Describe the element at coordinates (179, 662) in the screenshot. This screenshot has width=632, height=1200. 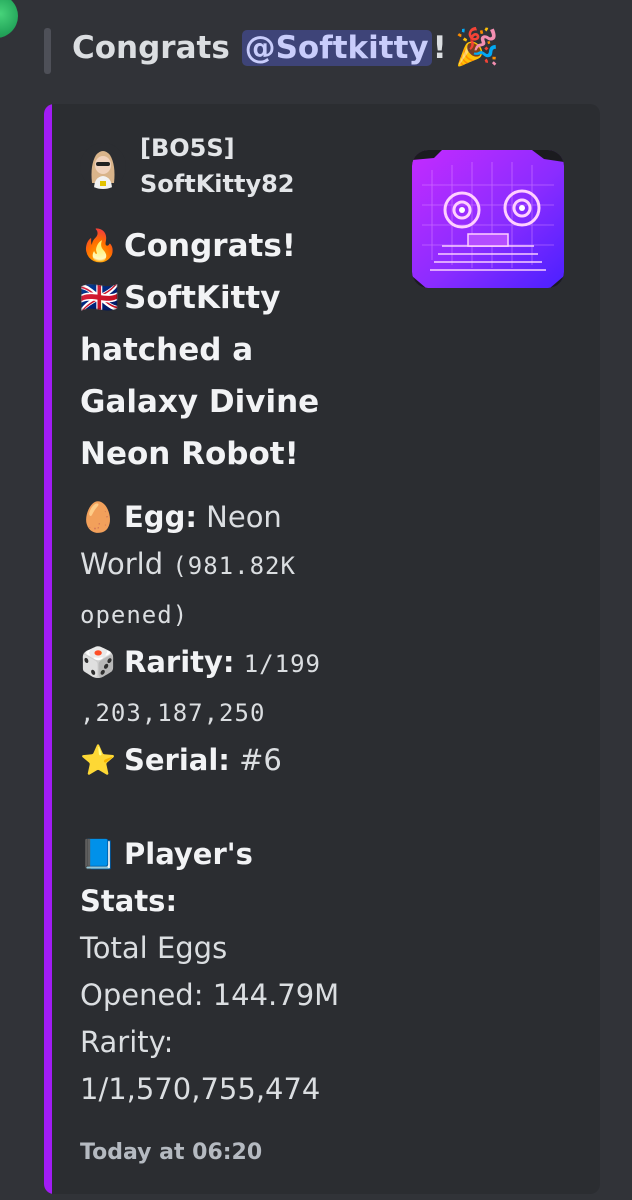
I see `rarity-label: Rarity:` at that location.